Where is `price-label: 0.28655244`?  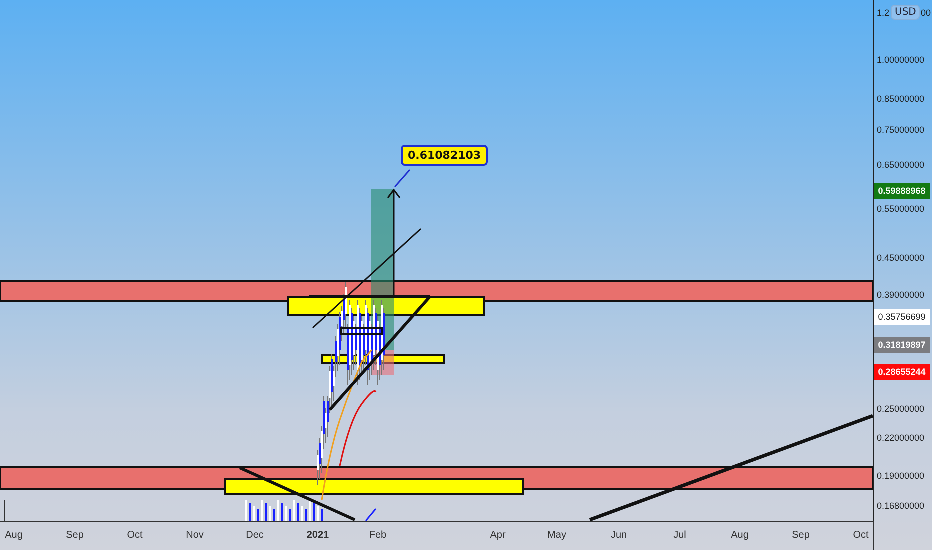 price-label: 0.28655244 is located at coordinates (902, 372).